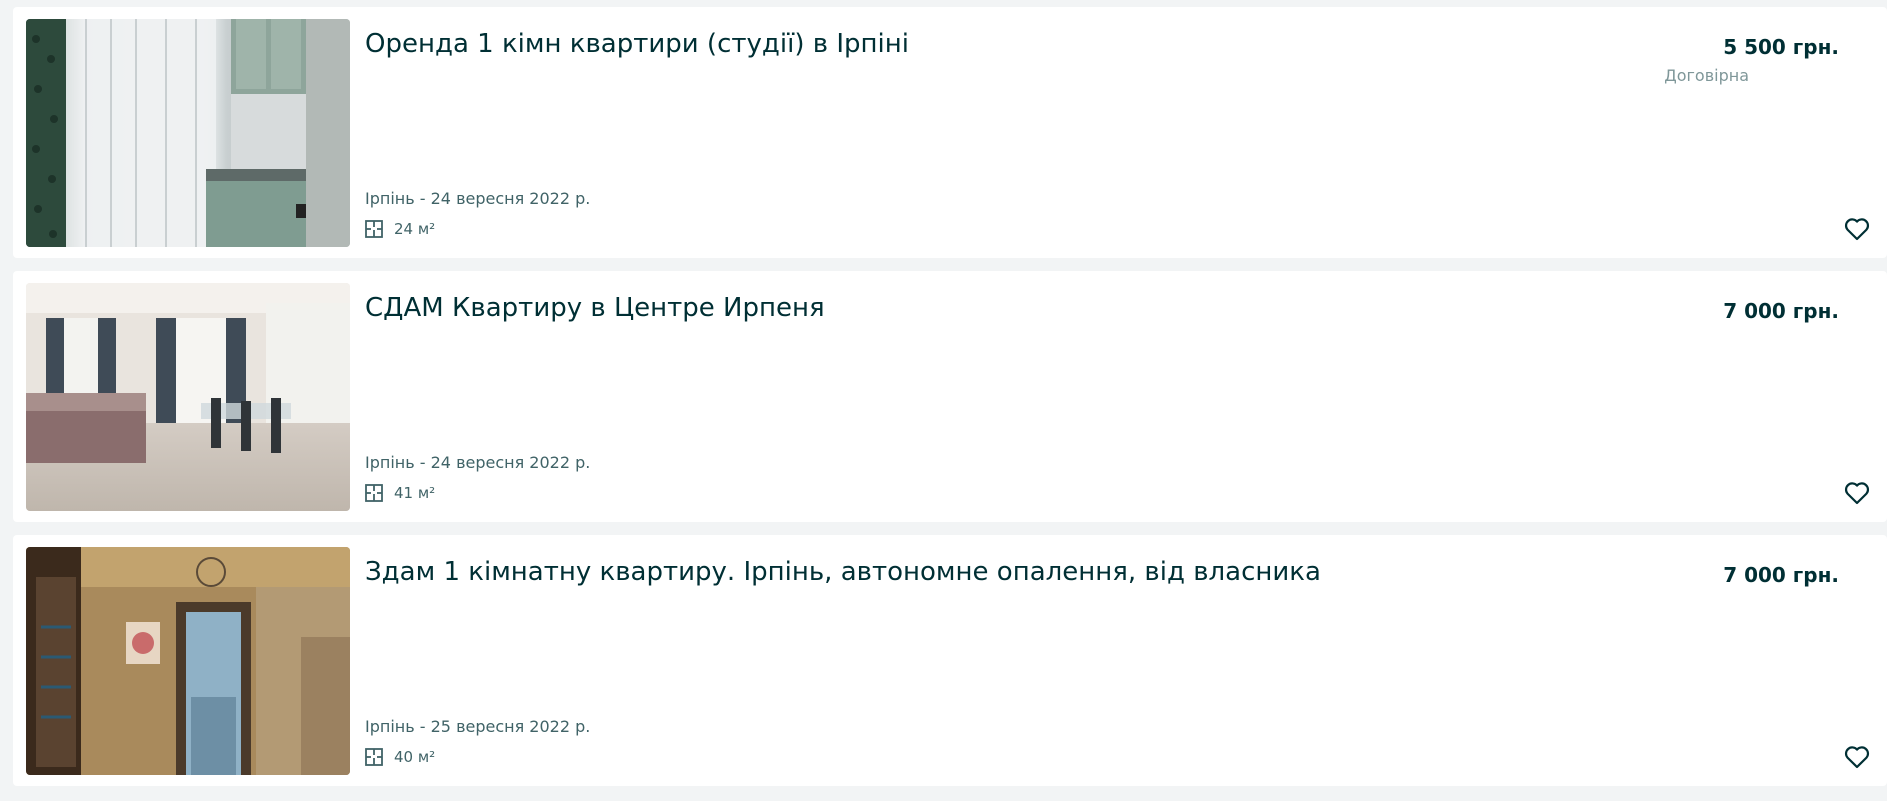 This screenshot has width=1887, height=801. What do you see at coordinates (637, 44) in the screenshot?
I see `listing-title: Оренда 1 кімн квартири (студії) в Ірпіні` at bounding box center [637, 44].